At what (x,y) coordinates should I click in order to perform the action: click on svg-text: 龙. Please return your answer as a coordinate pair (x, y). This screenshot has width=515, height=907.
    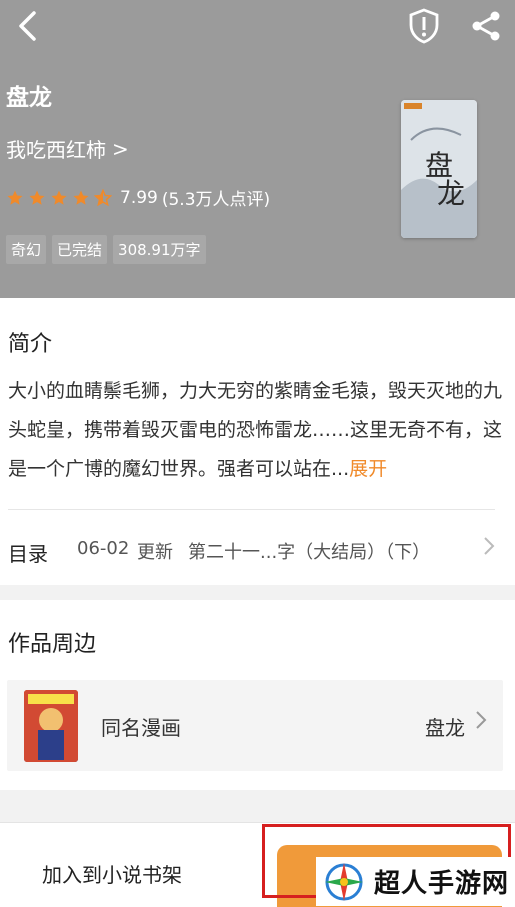
    Looking at the image, I should click on (451, 193).